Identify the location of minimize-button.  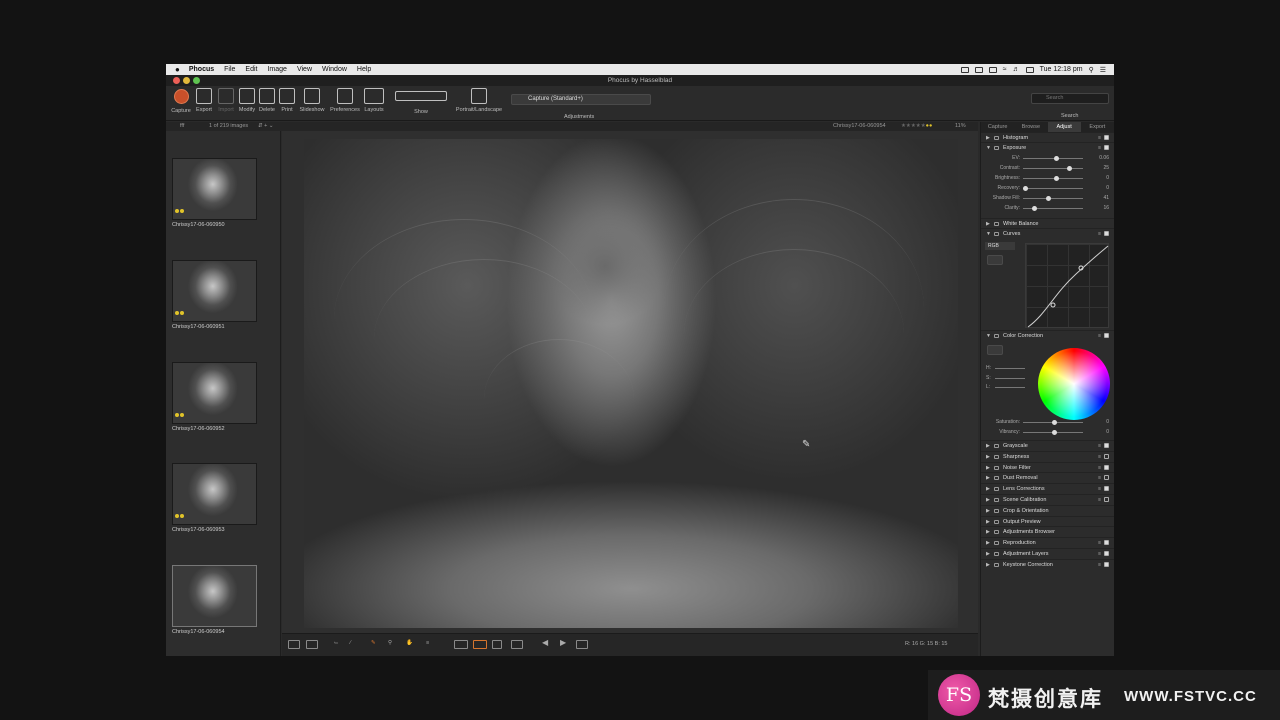
(186, 80).